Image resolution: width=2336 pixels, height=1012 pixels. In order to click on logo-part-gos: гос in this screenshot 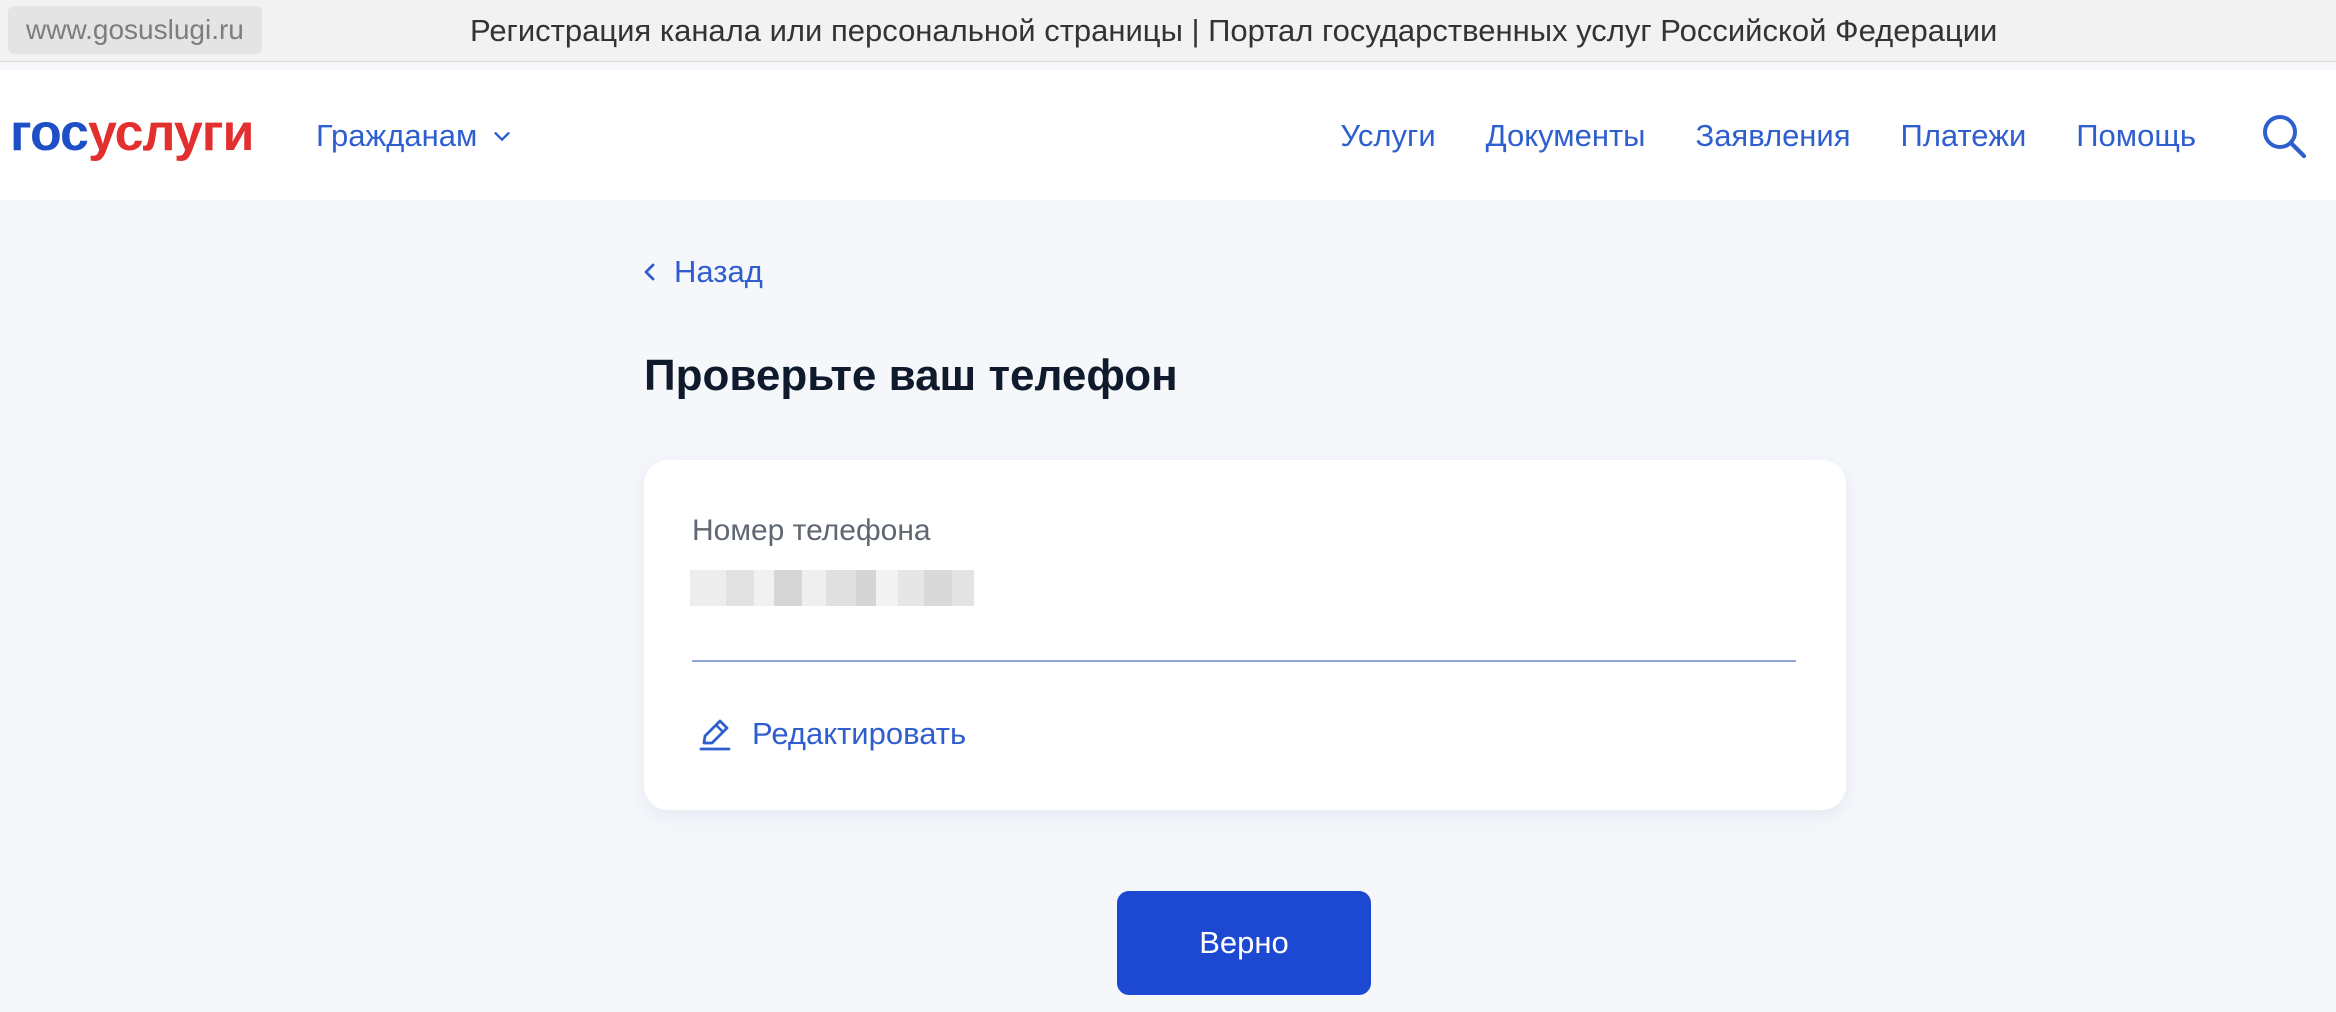, I will do `click(49, 133)`.